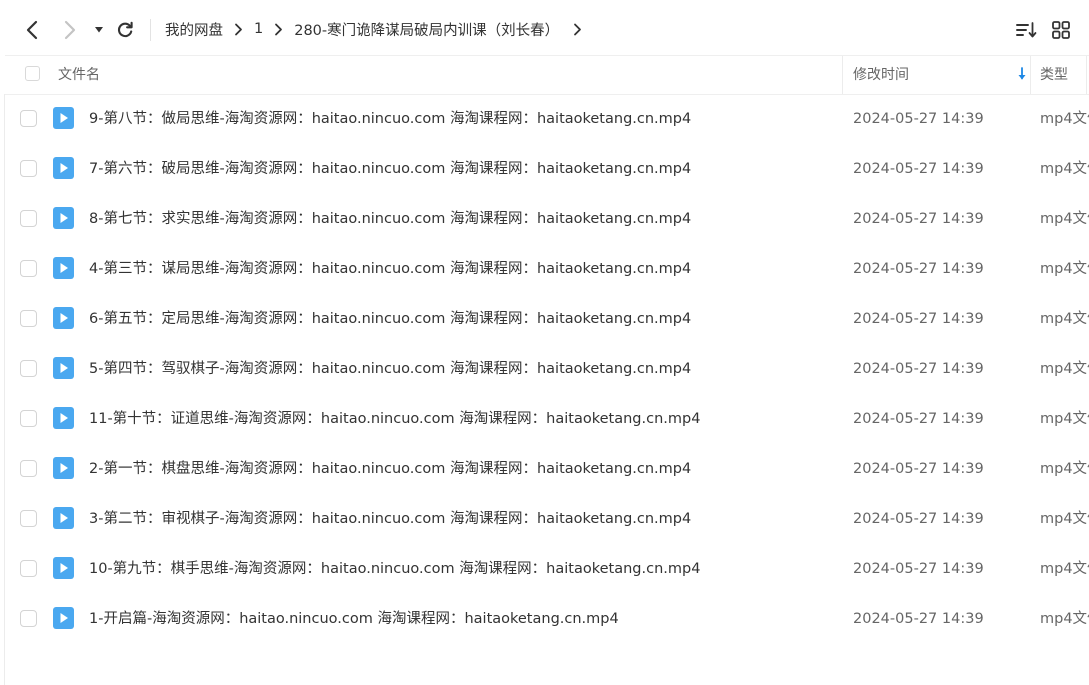 This screenshot has width=1089, height=685. I want to click on grid-view-icon, so click(1061, 30).